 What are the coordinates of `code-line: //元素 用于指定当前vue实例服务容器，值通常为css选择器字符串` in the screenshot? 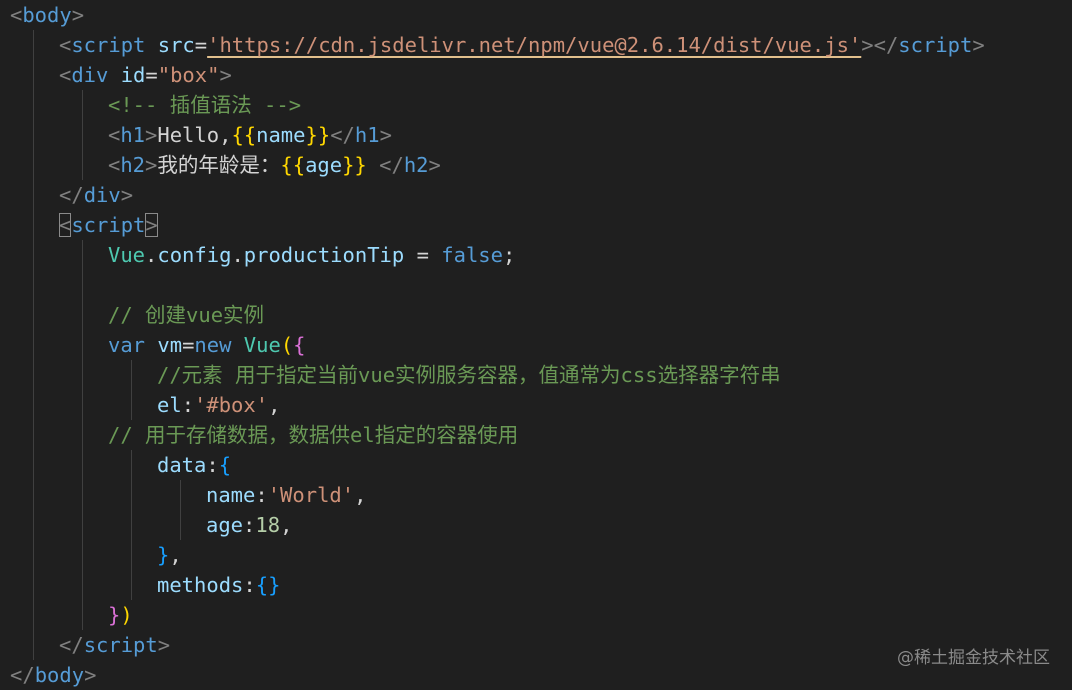 It's located at (469, 375).